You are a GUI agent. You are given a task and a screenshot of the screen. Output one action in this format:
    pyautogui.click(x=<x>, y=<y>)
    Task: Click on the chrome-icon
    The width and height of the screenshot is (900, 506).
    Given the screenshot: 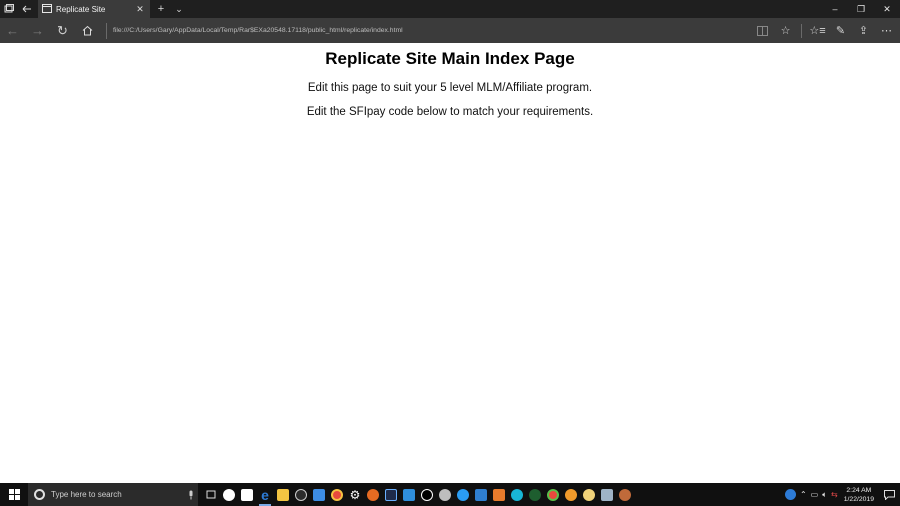 What is the action you would take?
    pyautogui.click(x=337, y=494)
    